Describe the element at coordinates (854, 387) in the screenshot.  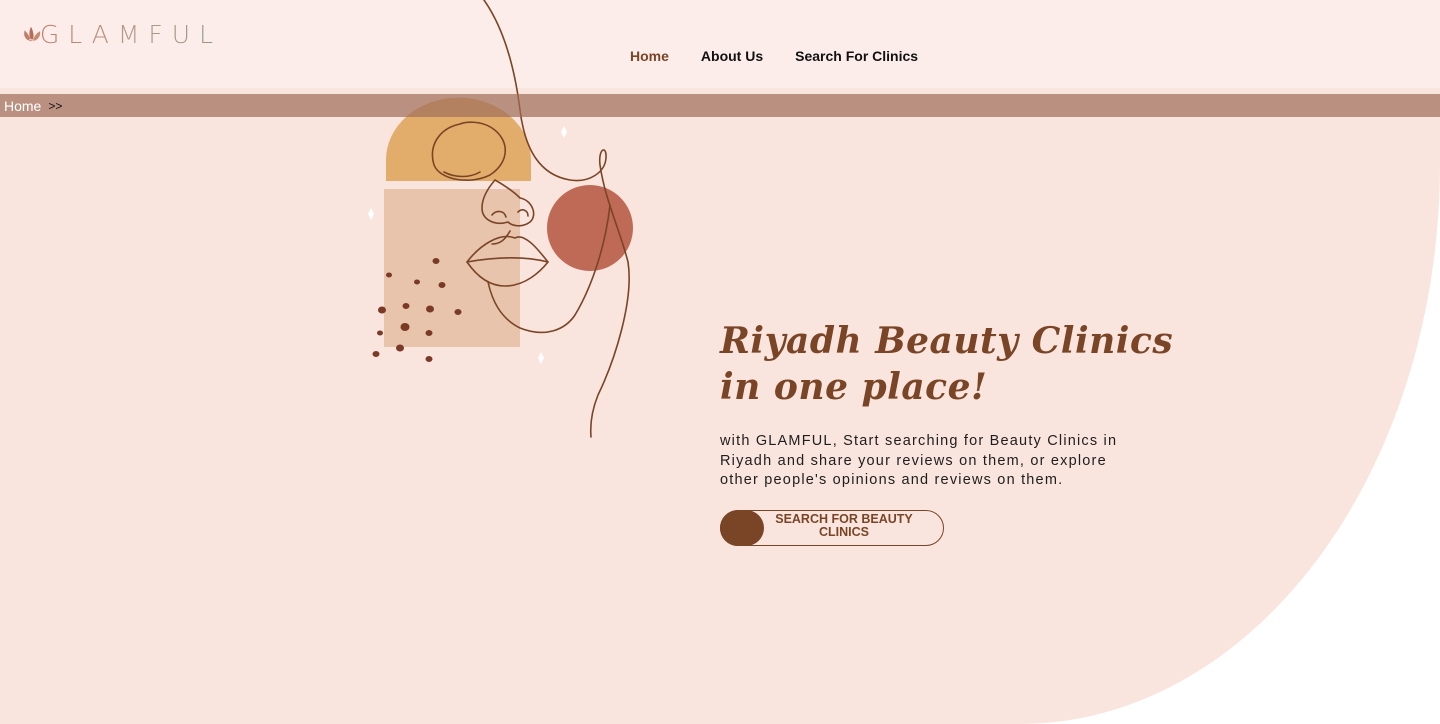
I see `hero-title-line2: in one place!` at that location.